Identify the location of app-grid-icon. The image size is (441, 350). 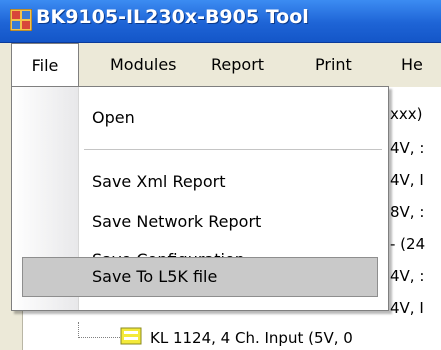
(21, 20).